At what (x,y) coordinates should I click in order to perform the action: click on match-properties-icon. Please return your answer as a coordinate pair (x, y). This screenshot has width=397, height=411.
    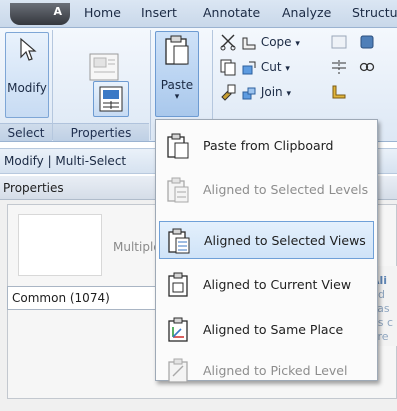
    Looking at the image, I should click on (228, 92).